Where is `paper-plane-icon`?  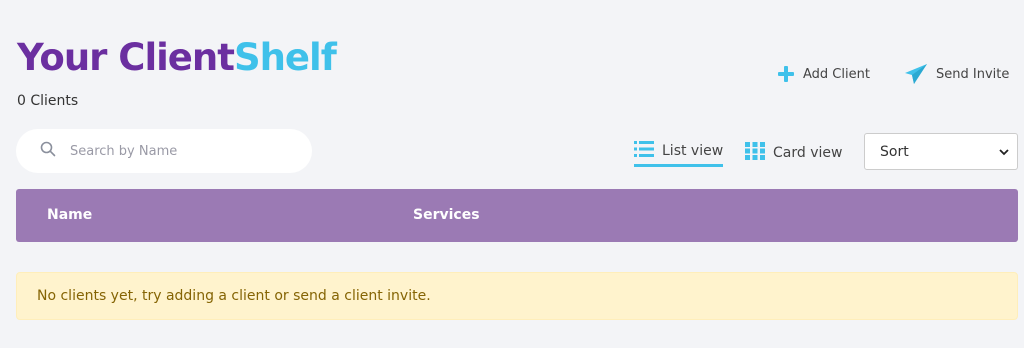
paper-plane-icon is located at coordinates (916, 74).